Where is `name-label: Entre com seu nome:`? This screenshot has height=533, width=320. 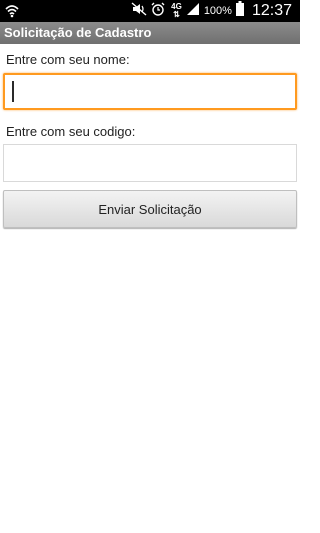 name-label: Entre com seu nome: is located at coordinates (68, 59).